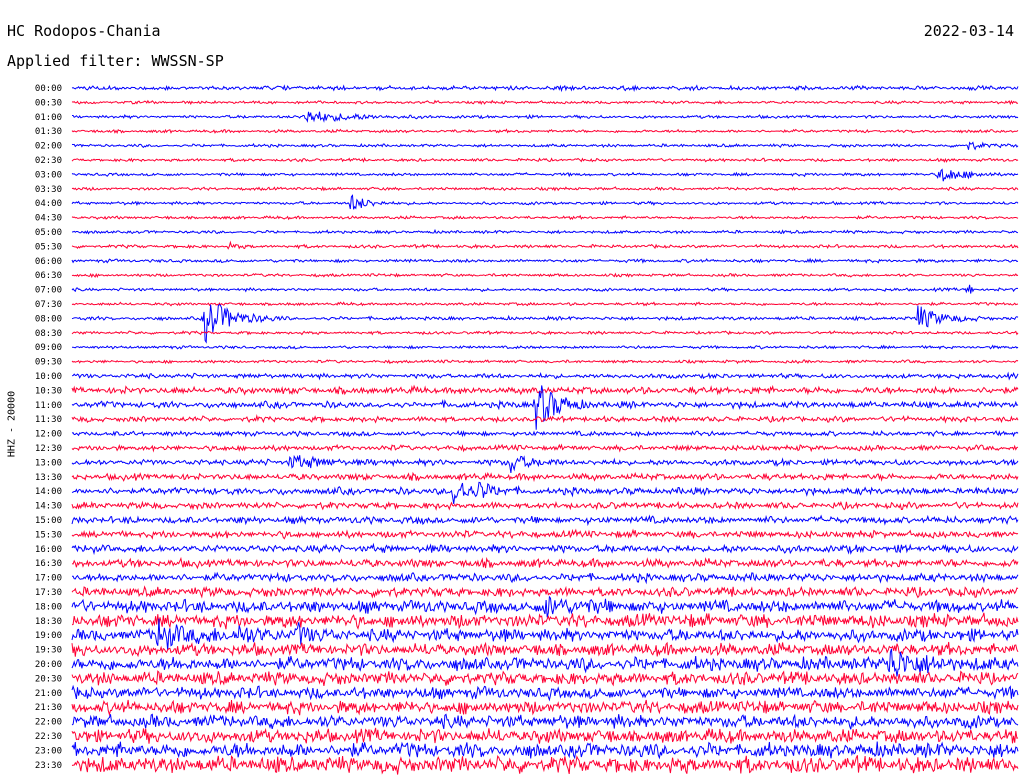 Image resolution: width=1024 pixels, height=780 pixels. Describe the element at coordinates (48, 262) in the screenshot. I see `row-time-label: 06:00` at that location.